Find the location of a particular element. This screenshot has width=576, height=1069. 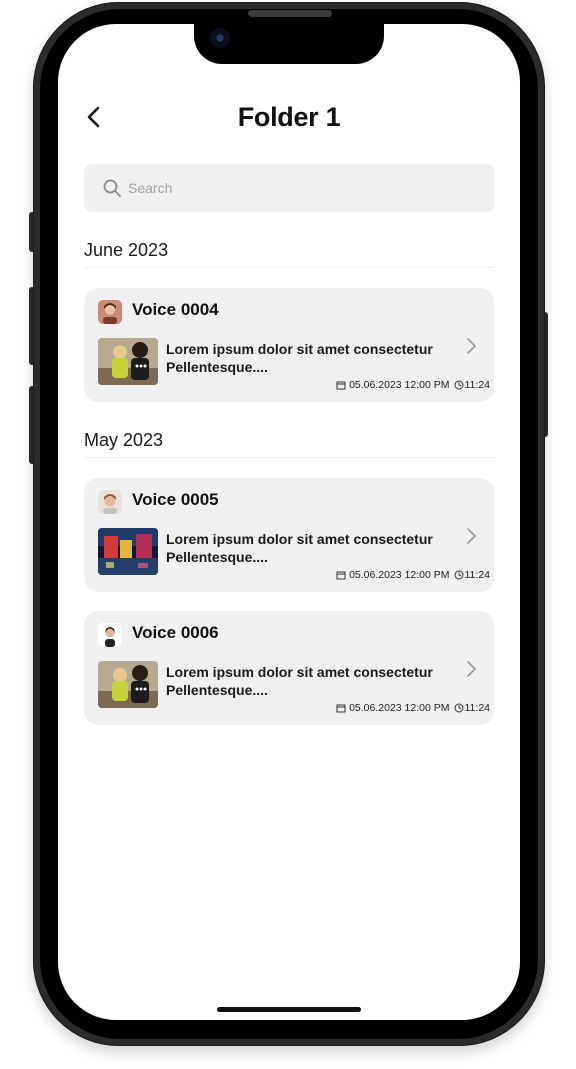

search-input is located at coordinates (298, 188).